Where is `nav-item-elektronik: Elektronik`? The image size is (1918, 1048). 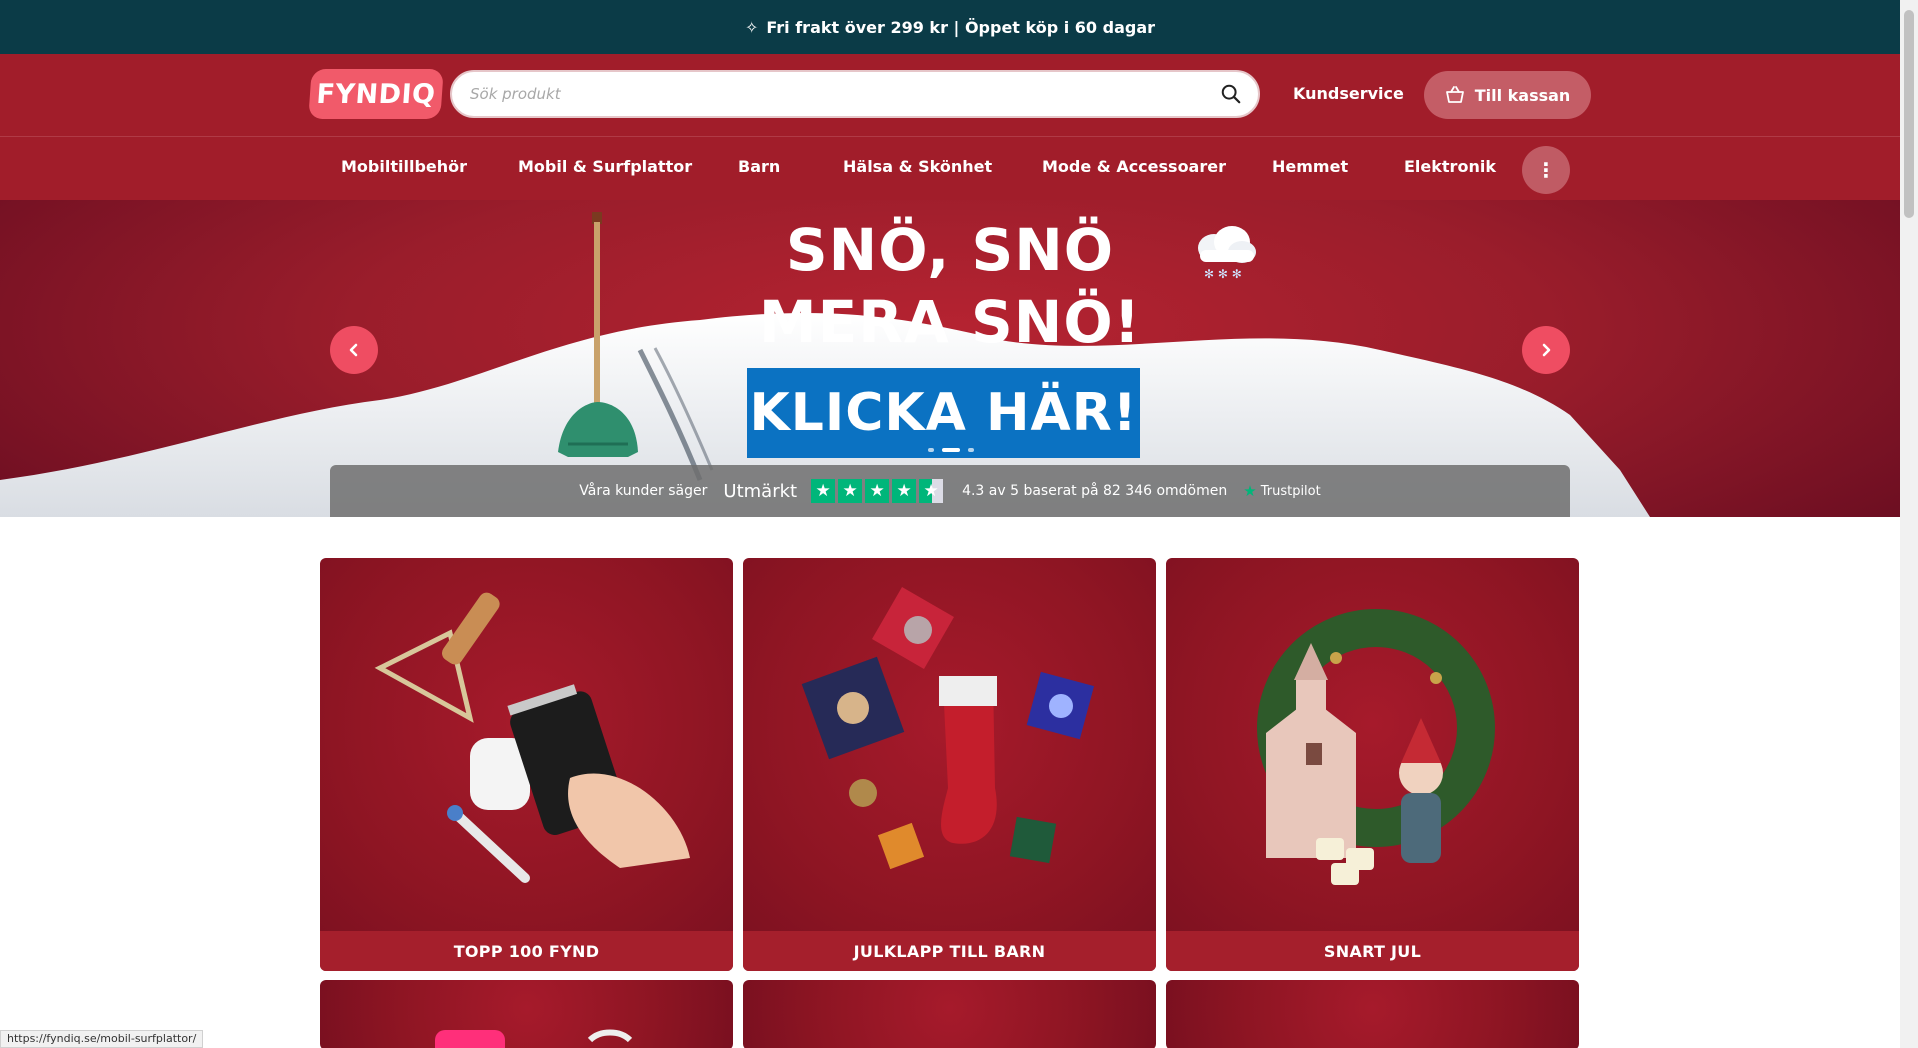 nav-item-elektronik: Elektronik is located at coordinates (1450, 166).